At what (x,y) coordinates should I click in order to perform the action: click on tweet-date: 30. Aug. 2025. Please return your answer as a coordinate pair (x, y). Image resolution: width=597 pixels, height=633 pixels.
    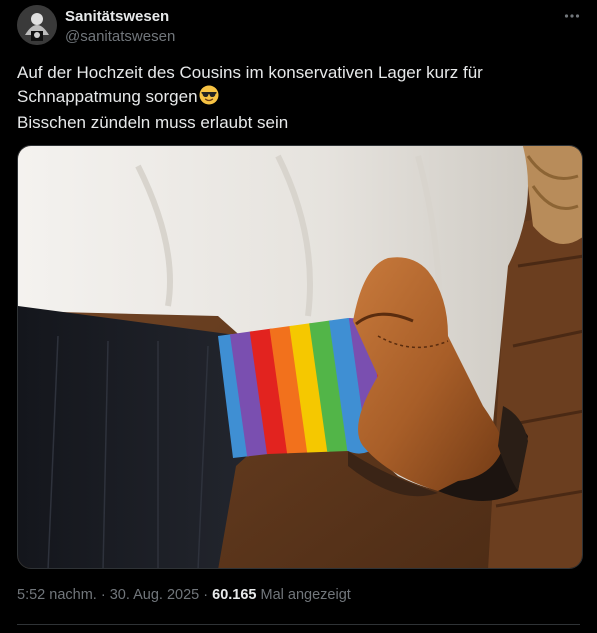
    Looking at the image, I should click on (155, 595).